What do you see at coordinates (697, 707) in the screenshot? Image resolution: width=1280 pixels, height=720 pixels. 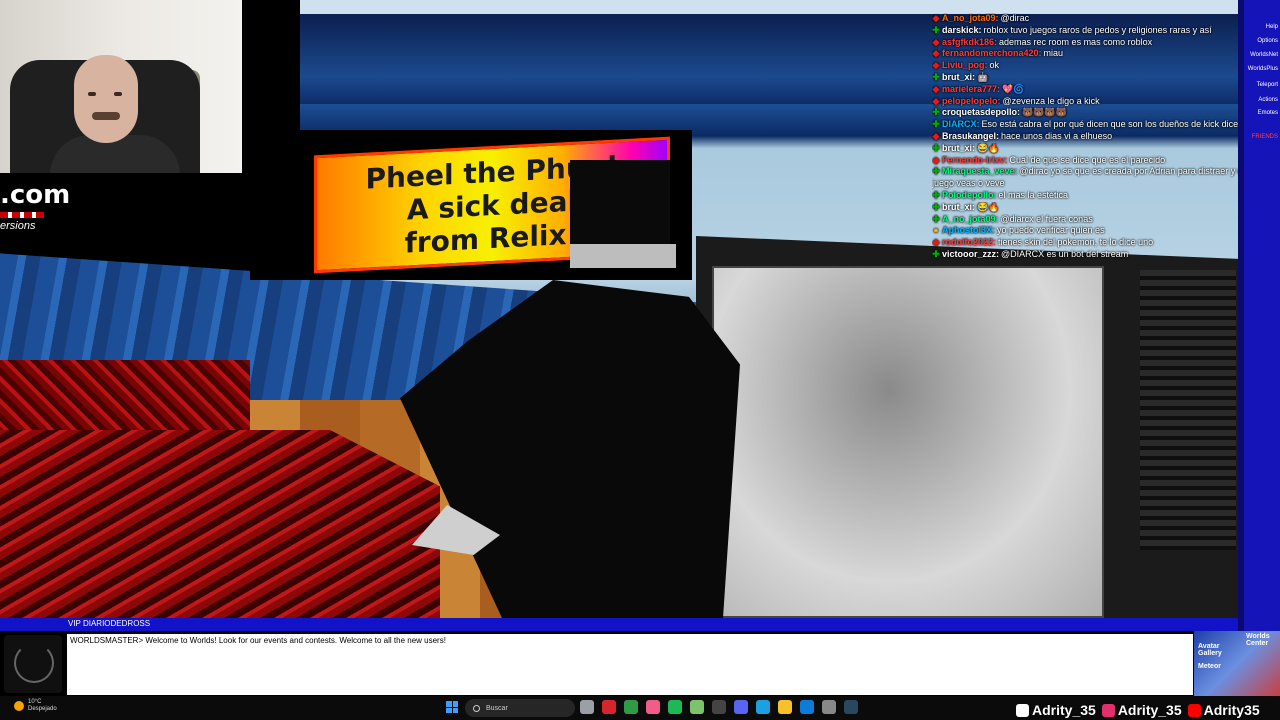 I see `tool-icon` at bounding box center [697, 707].